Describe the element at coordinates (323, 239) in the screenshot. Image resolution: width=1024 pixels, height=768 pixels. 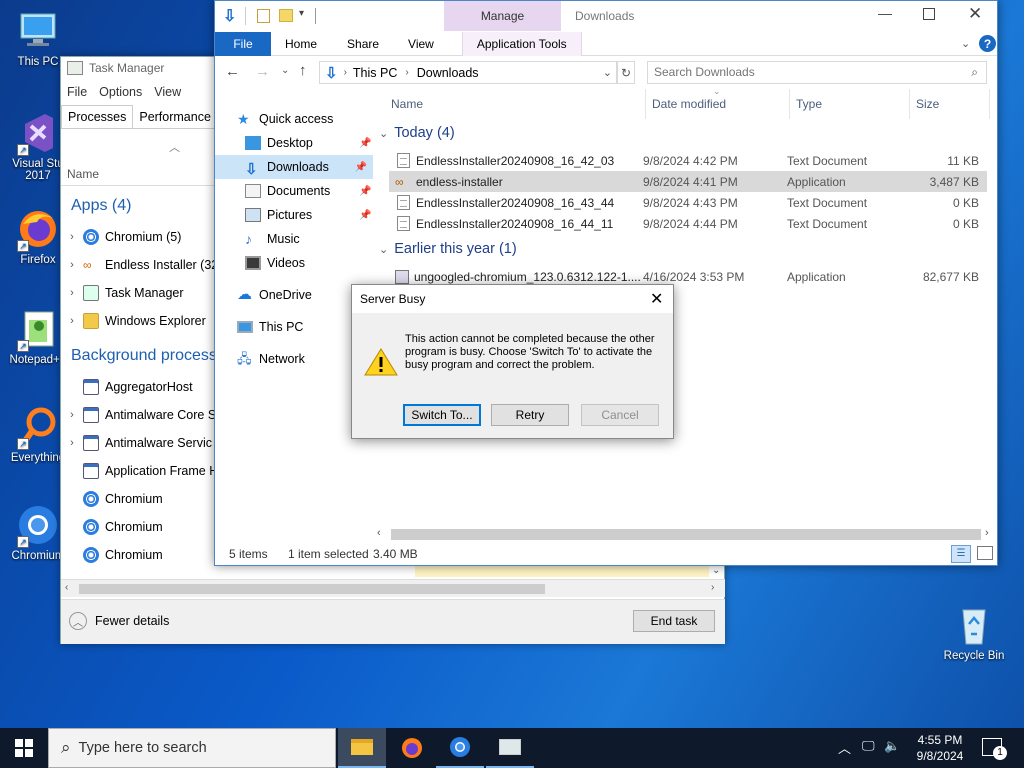
I see `nav-music: ♪ Music` at that location.